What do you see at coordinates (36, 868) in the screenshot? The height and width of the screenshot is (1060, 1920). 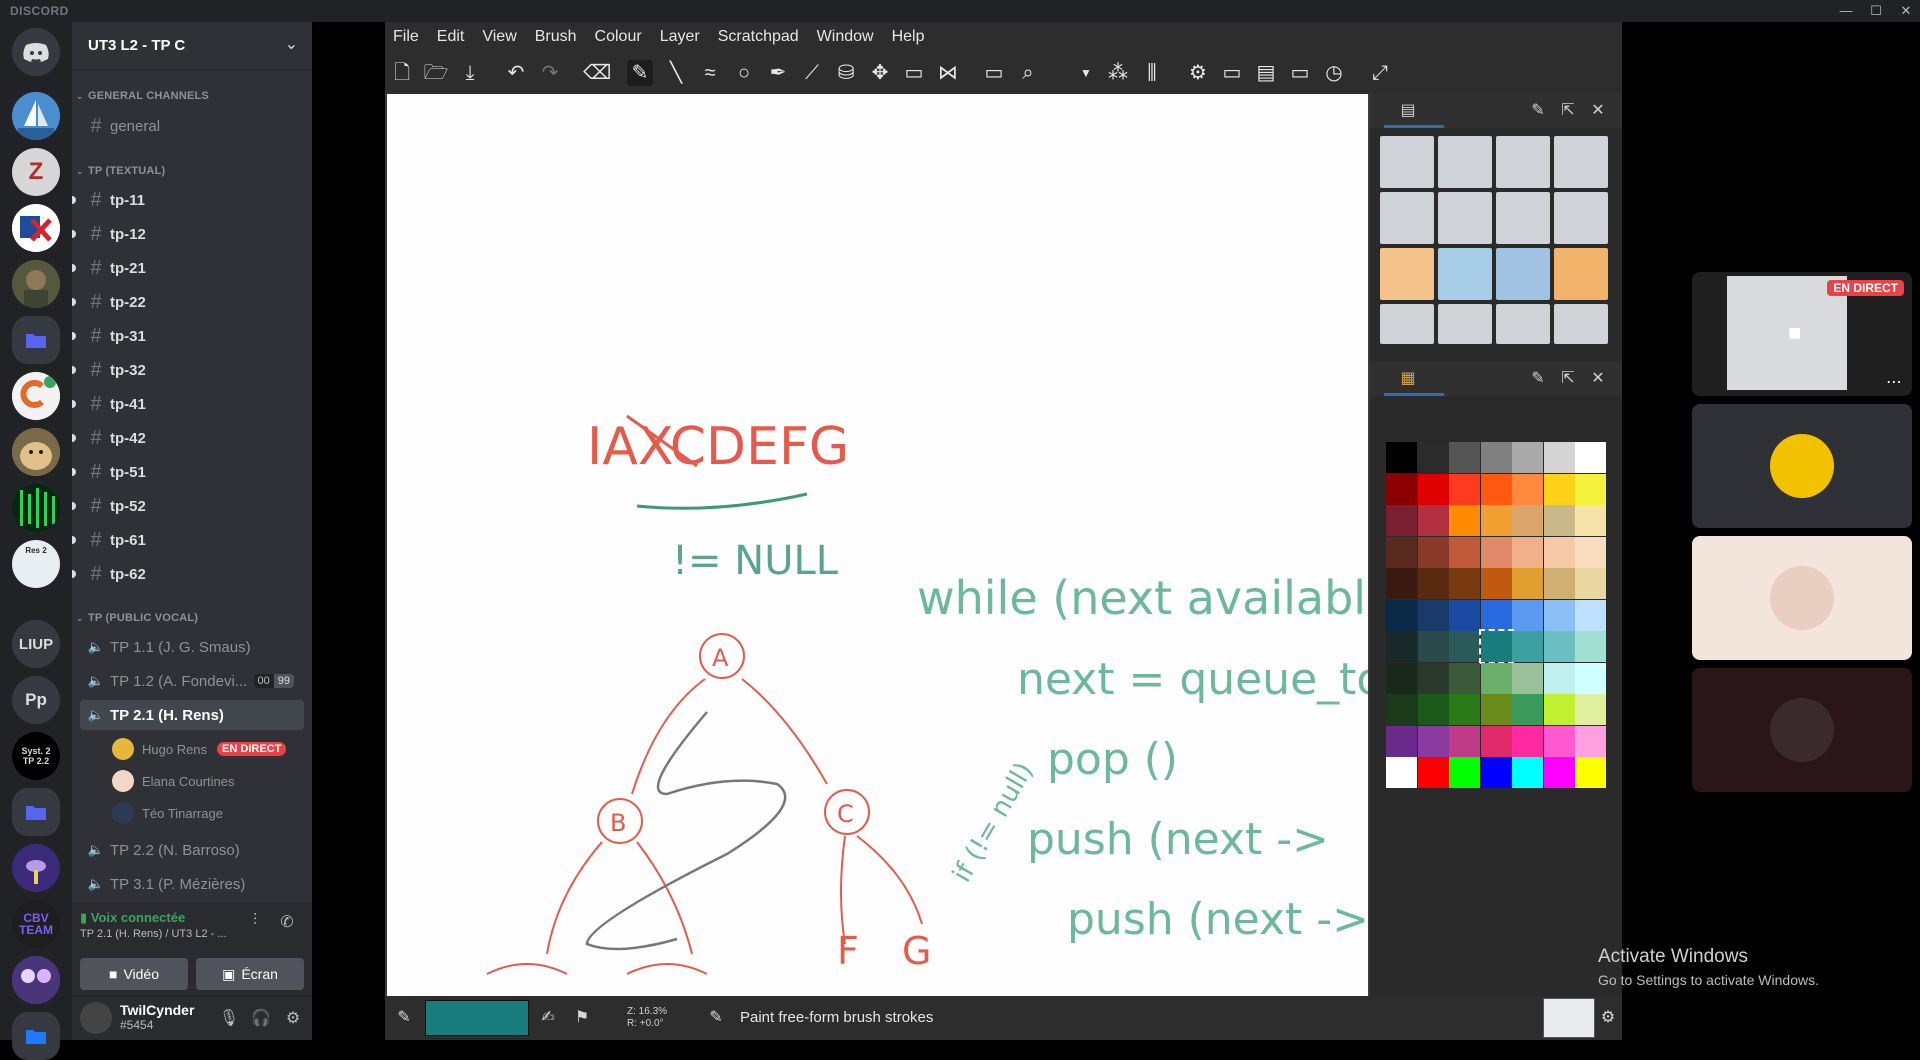 I see `server-rocket` at bounding box center [36, 868].